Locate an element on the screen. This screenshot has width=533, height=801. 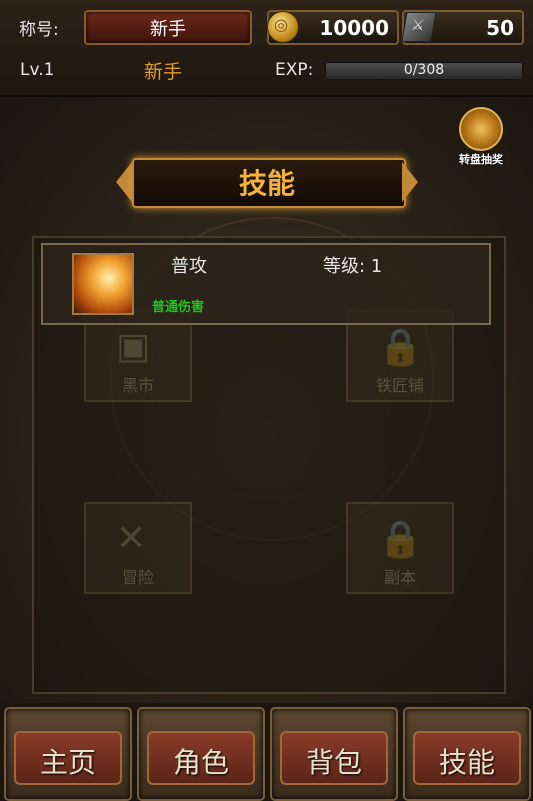
nav-skills-button: 技能 is located at coordinates (467, 754).